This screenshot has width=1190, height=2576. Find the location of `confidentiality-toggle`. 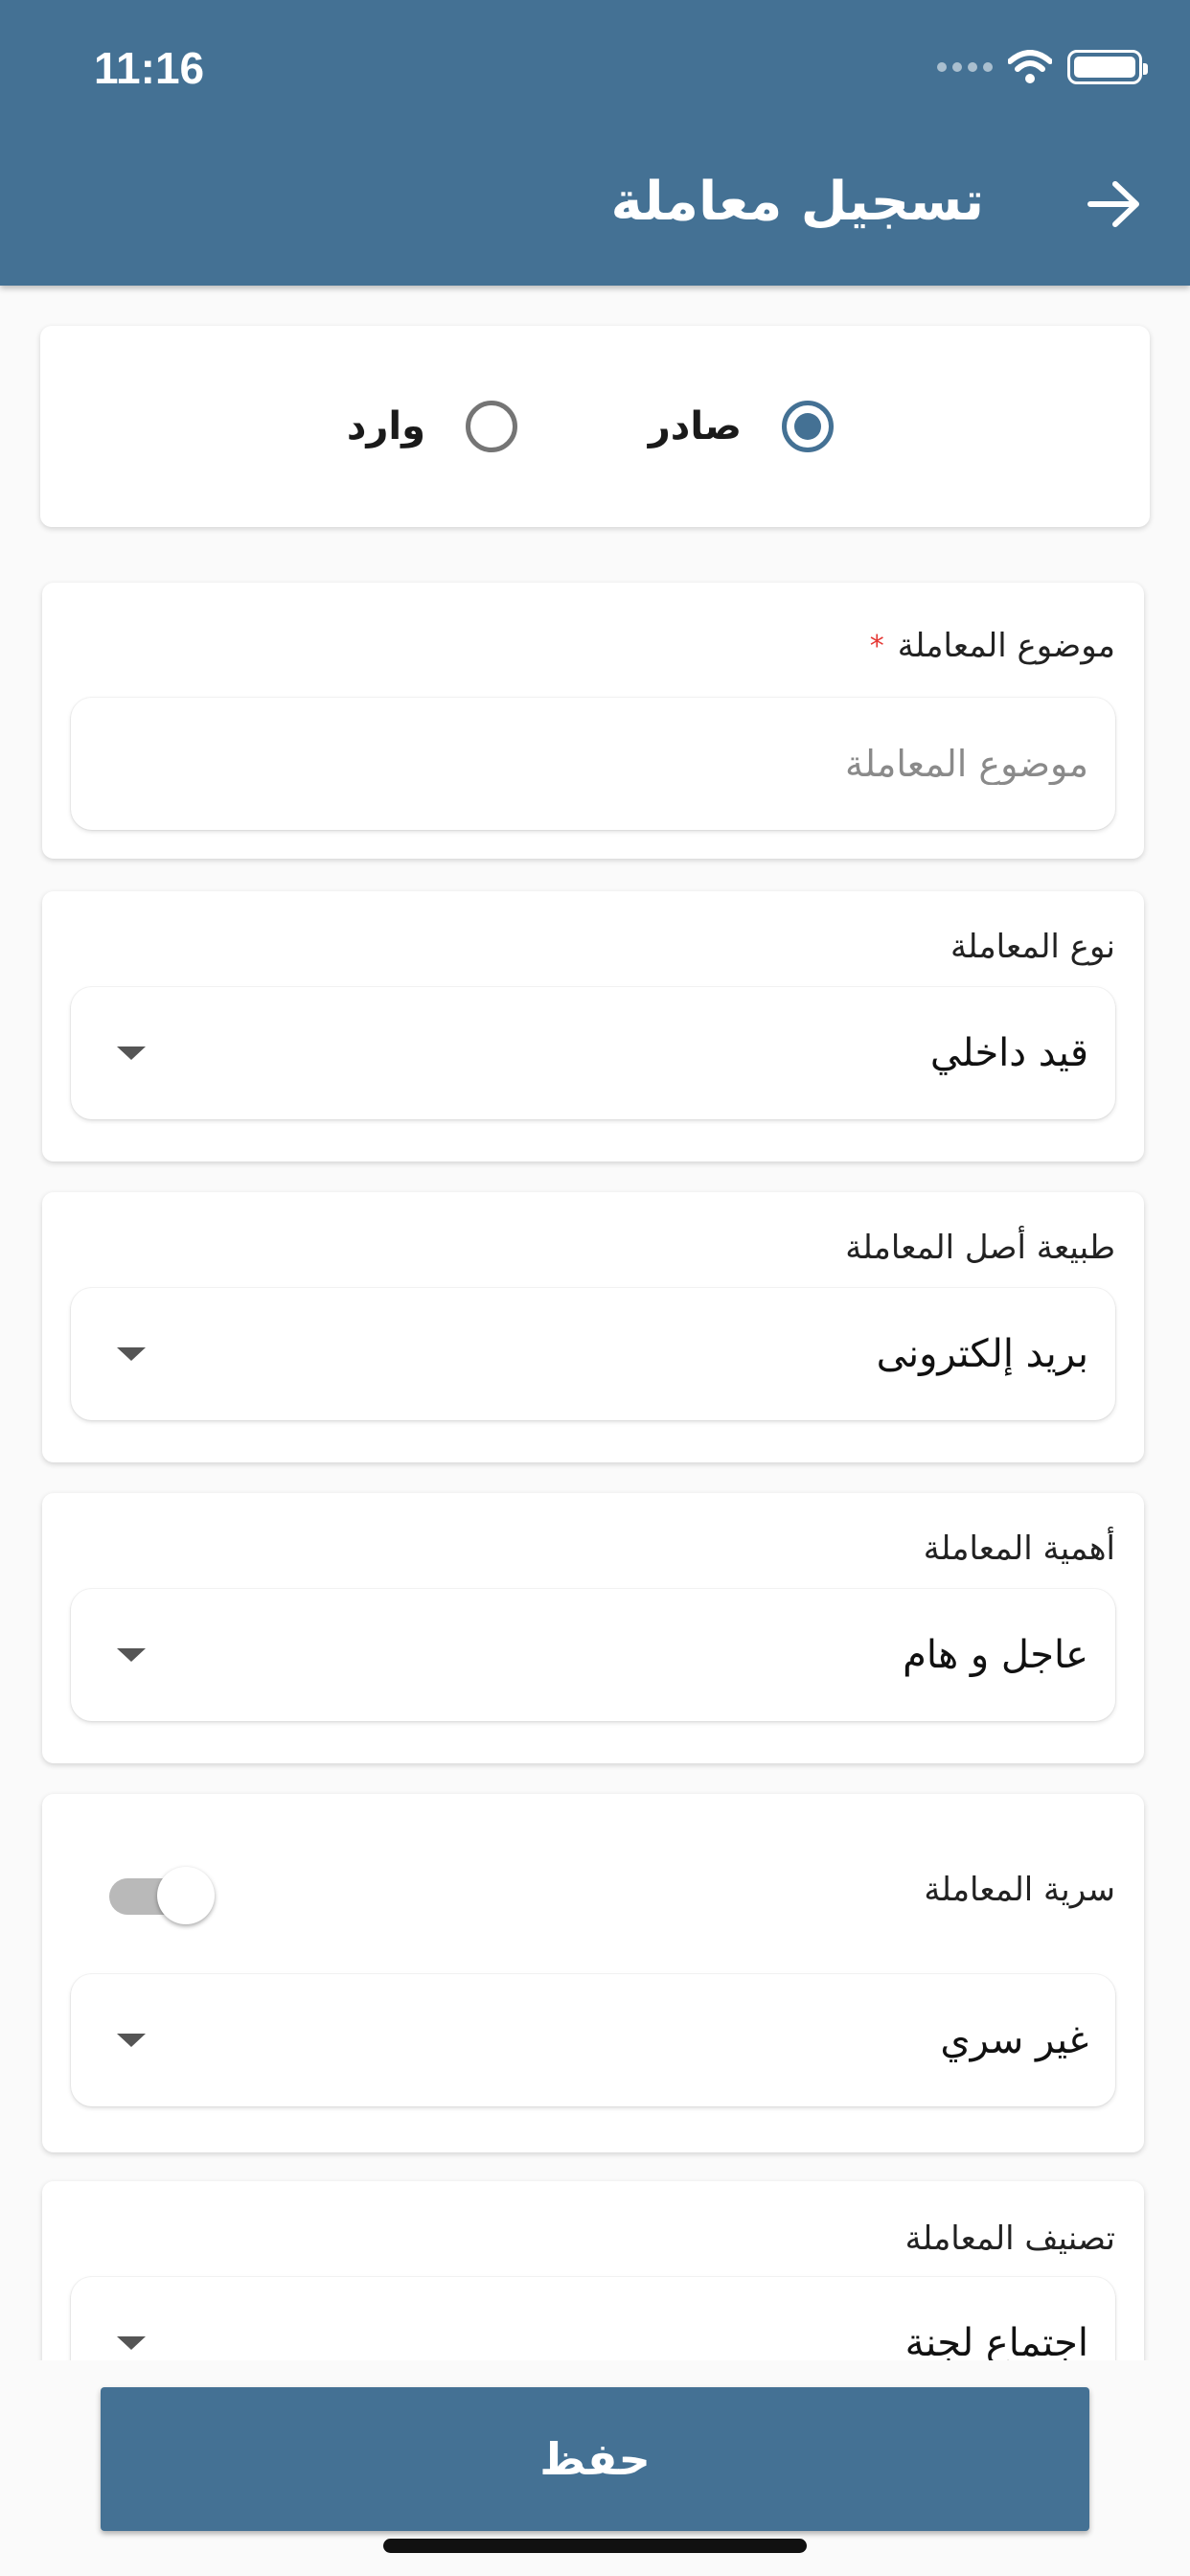

confidentiality-toggle is located at coordinates (163, 1895).